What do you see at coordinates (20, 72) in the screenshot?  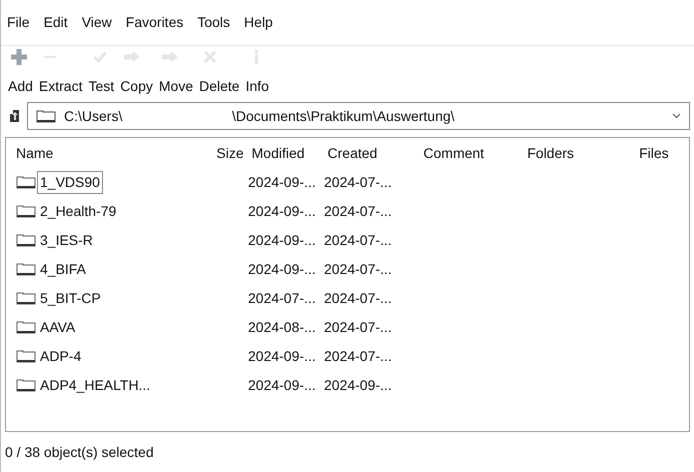 I see `toolbar-button: Add` at bounding box center [20, 72].